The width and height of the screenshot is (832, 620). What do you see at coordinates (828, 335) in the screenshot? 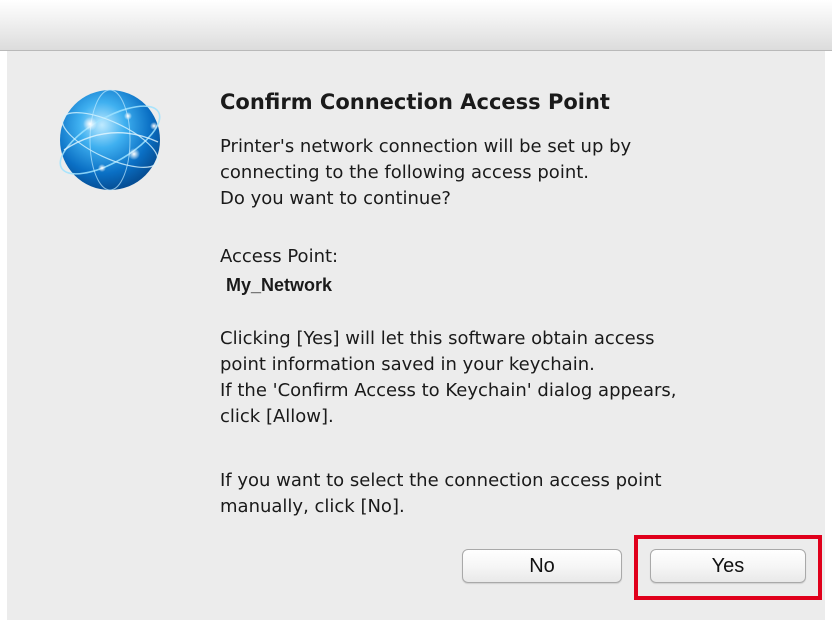
I see `window-edge-right` at bounding box center [828, 335].